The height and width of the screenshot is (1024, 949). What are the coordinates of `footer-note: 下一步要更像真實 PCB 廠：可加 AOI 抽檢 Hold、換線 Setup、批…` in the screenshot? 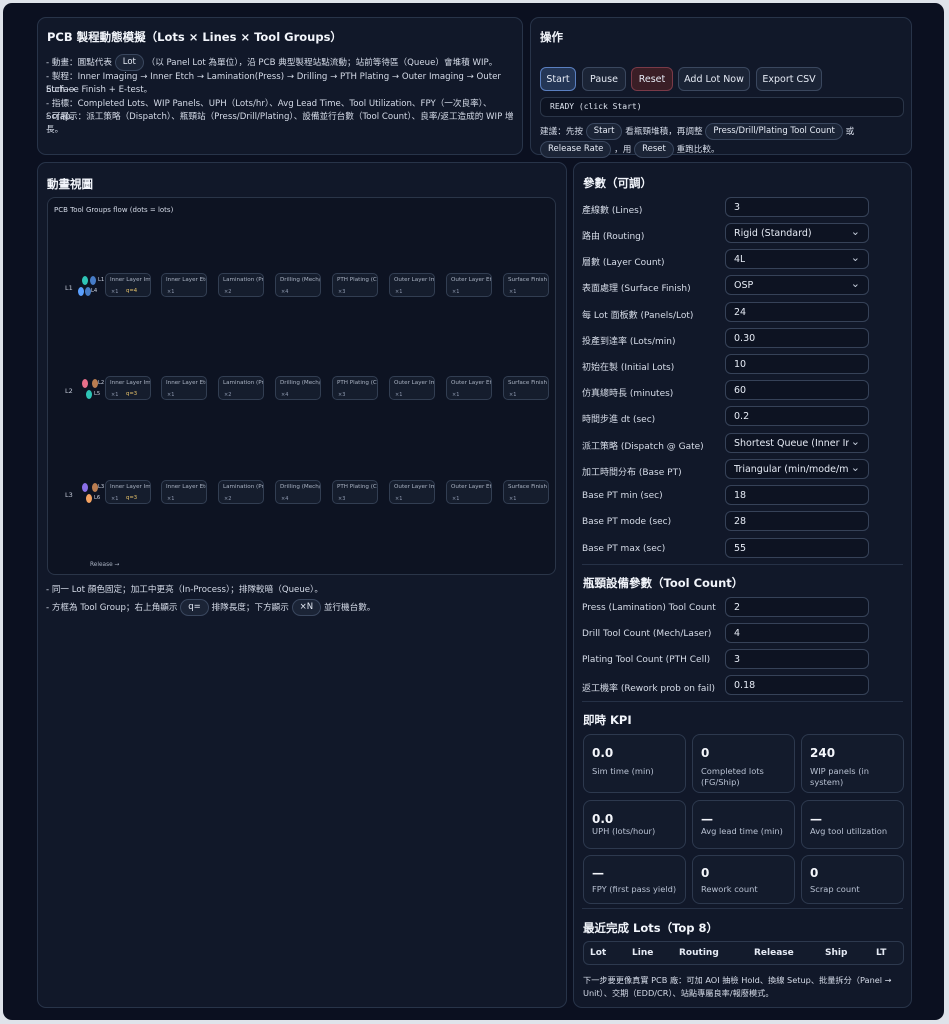 It's located at (737, 980).